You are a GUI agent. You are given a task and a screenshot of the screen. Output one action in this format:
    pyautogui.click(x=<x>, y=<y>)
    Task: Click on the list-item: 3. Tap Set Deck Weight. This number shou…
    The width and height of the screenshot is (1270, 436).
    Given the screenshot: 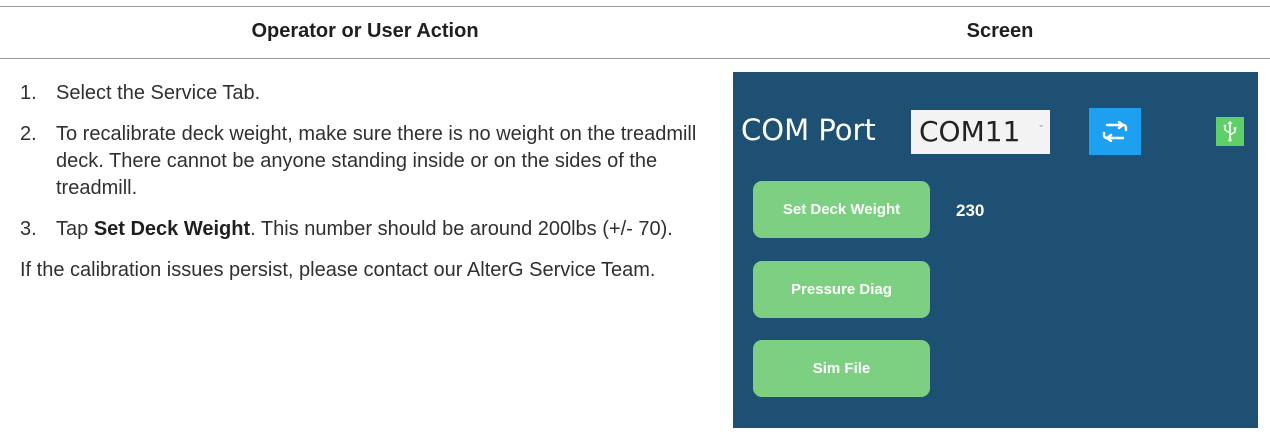 What is the action you would take?
    pyautogui.click(x=365, y=229)
    